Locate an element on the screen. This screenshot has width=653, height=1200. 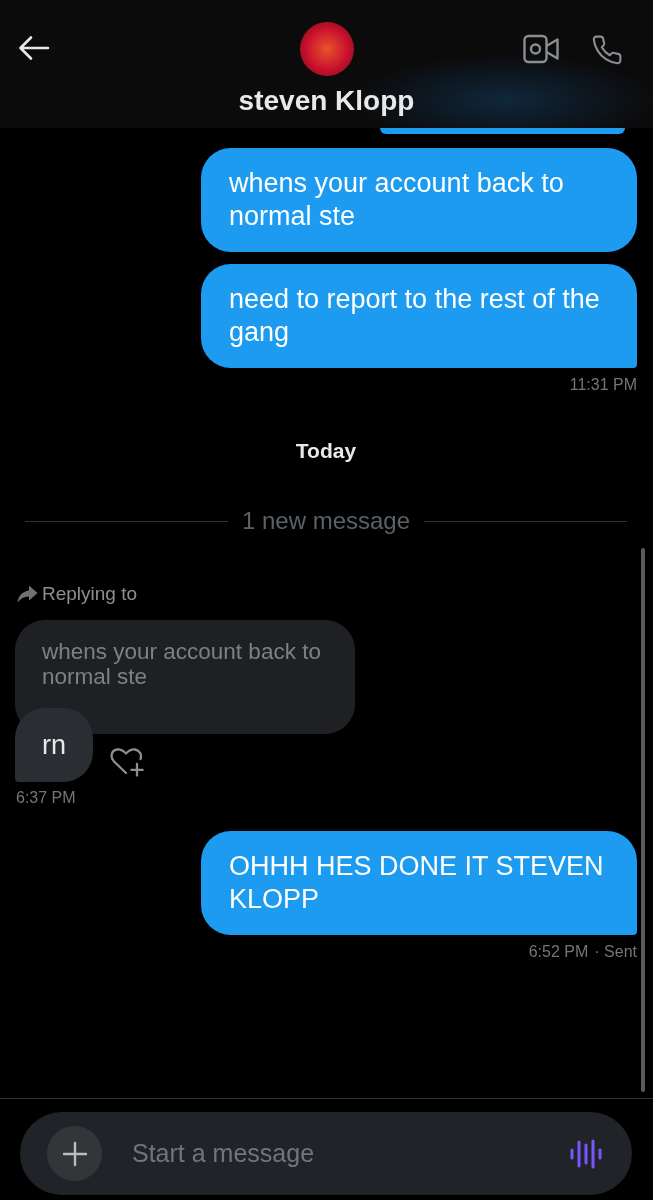
message-bubble: need to report to the rest of the gang is located at coordinates (419, 316).